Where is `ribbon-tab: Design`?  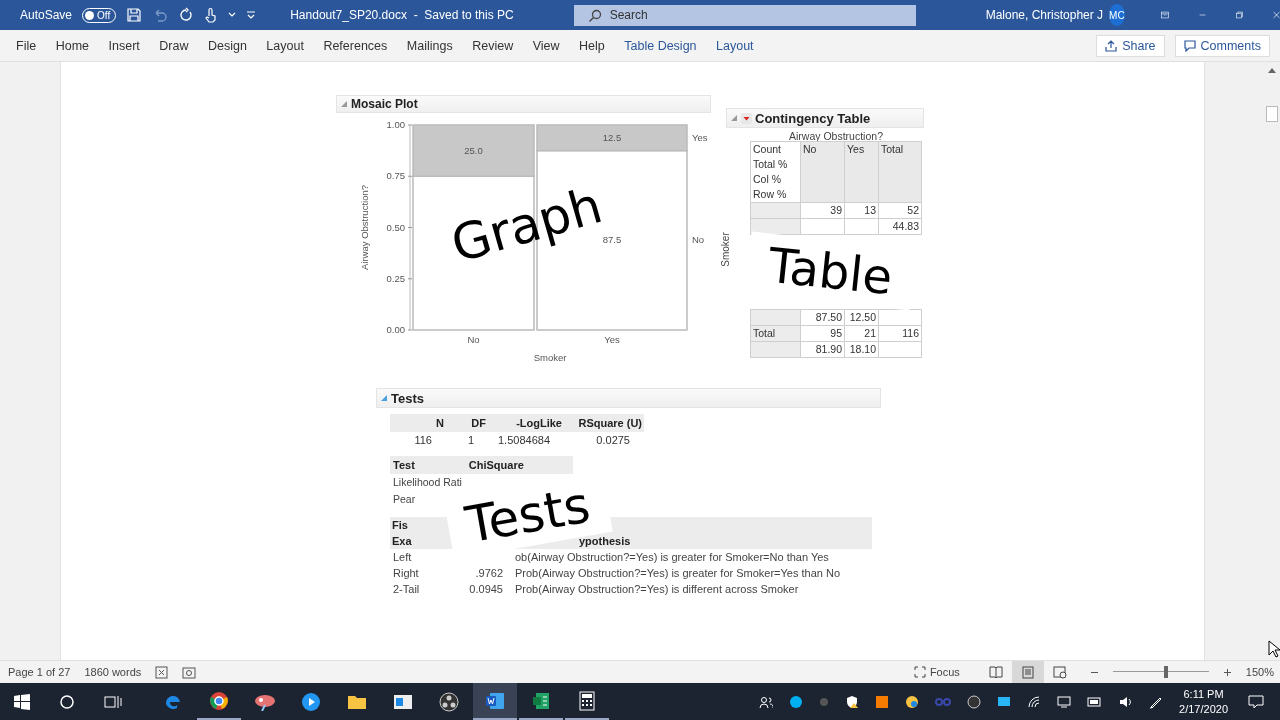 ribbon-tab: Design is located at coordinates (227, 45).